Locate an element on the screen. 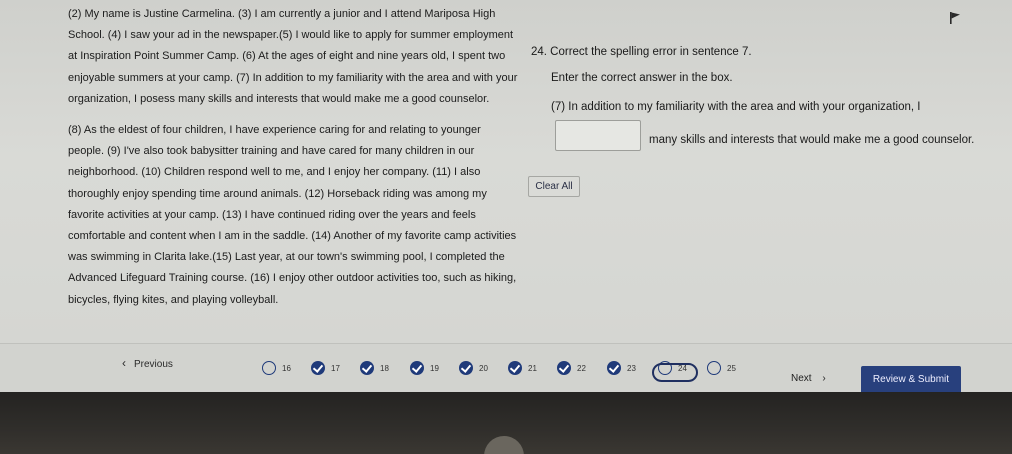 This screenshot has height=454, width=1012. question-nav-number: 22 is located at coordinates (581, 368).